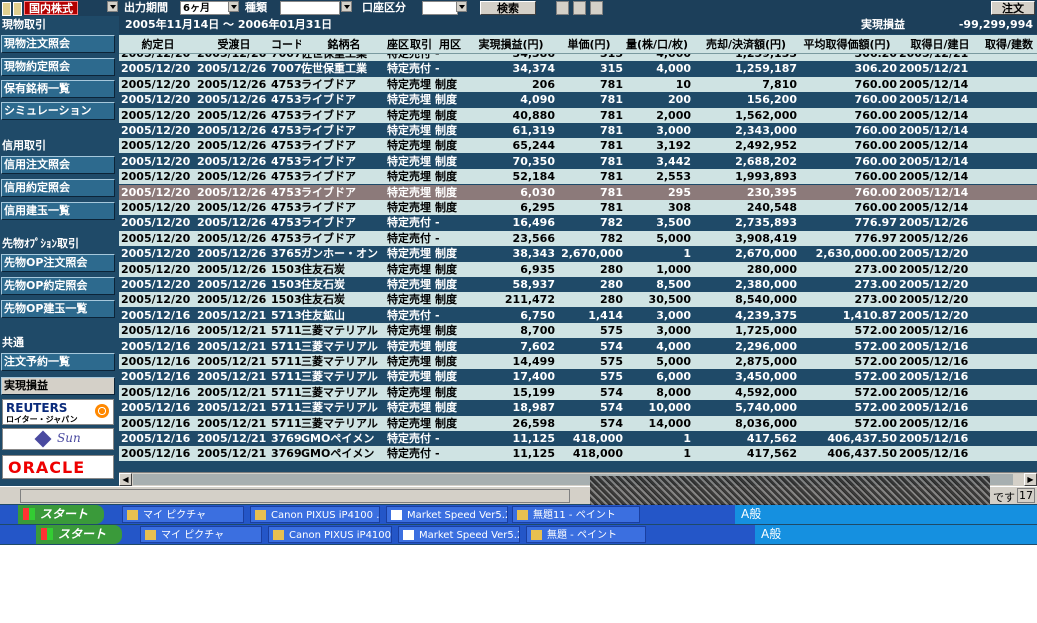 The width and height of the screenshot is (1037, 623). I want to click on scroll-right-icon: ▶, so click(1030, 479).